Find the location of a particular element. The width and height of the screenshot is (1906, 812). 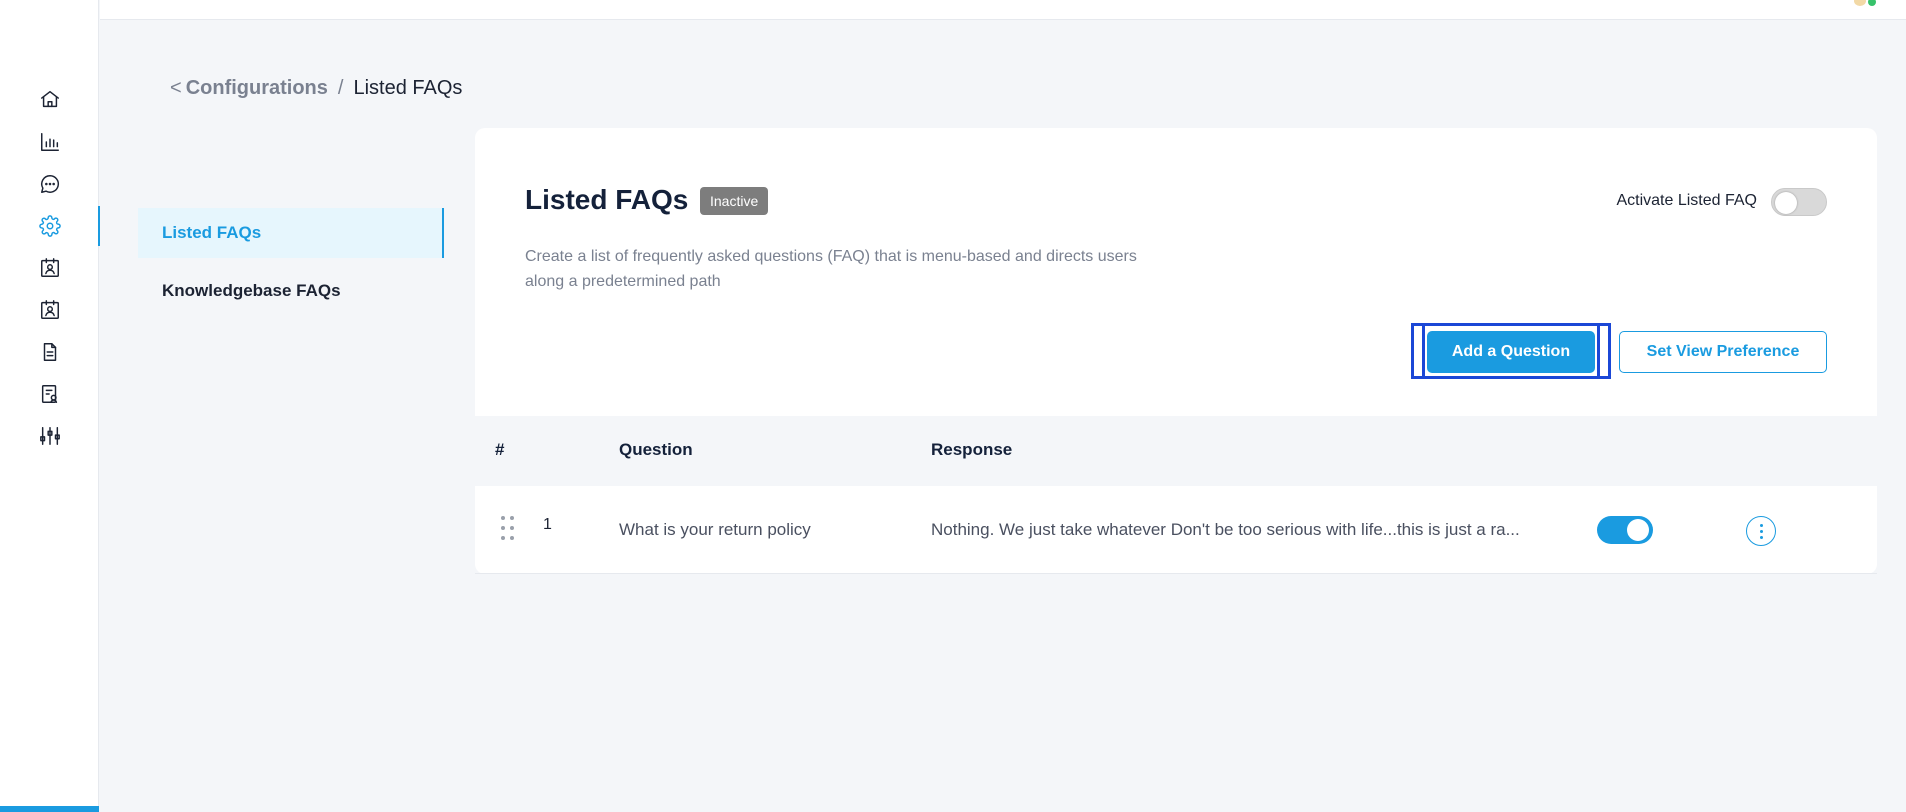

sliders-icon is located at coordinates (49, 436).